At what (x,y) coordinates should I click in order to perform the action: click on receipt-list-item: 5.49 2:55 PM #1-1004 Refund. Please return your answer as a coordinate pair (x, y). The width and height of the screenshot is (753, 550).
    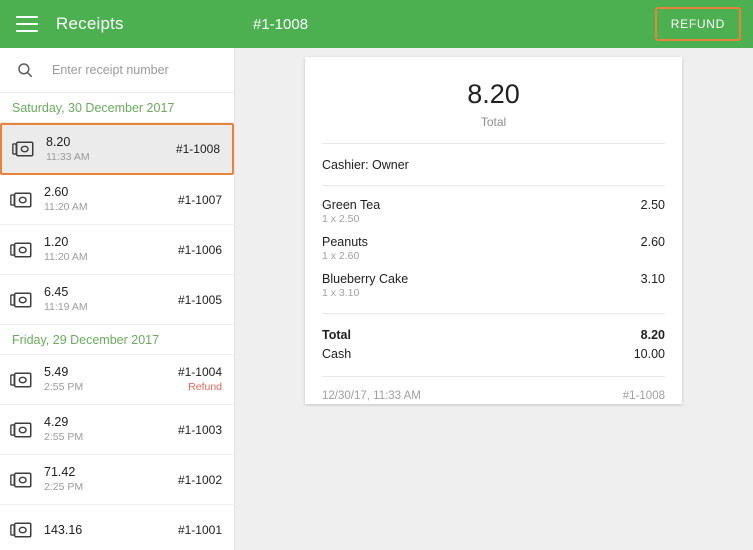
    Looking at the image, I should click on (117, 380).